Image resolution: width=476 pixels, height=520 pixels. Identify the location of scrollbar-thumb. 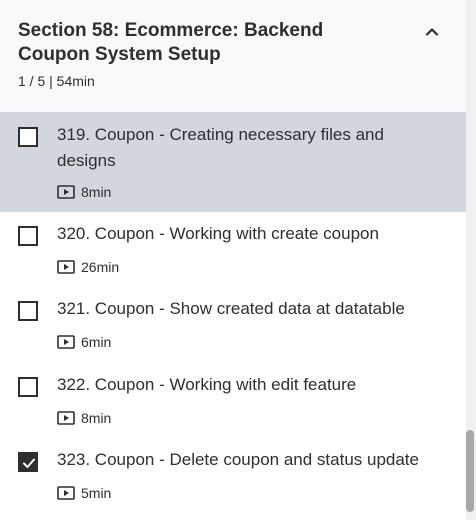
(470, 471).